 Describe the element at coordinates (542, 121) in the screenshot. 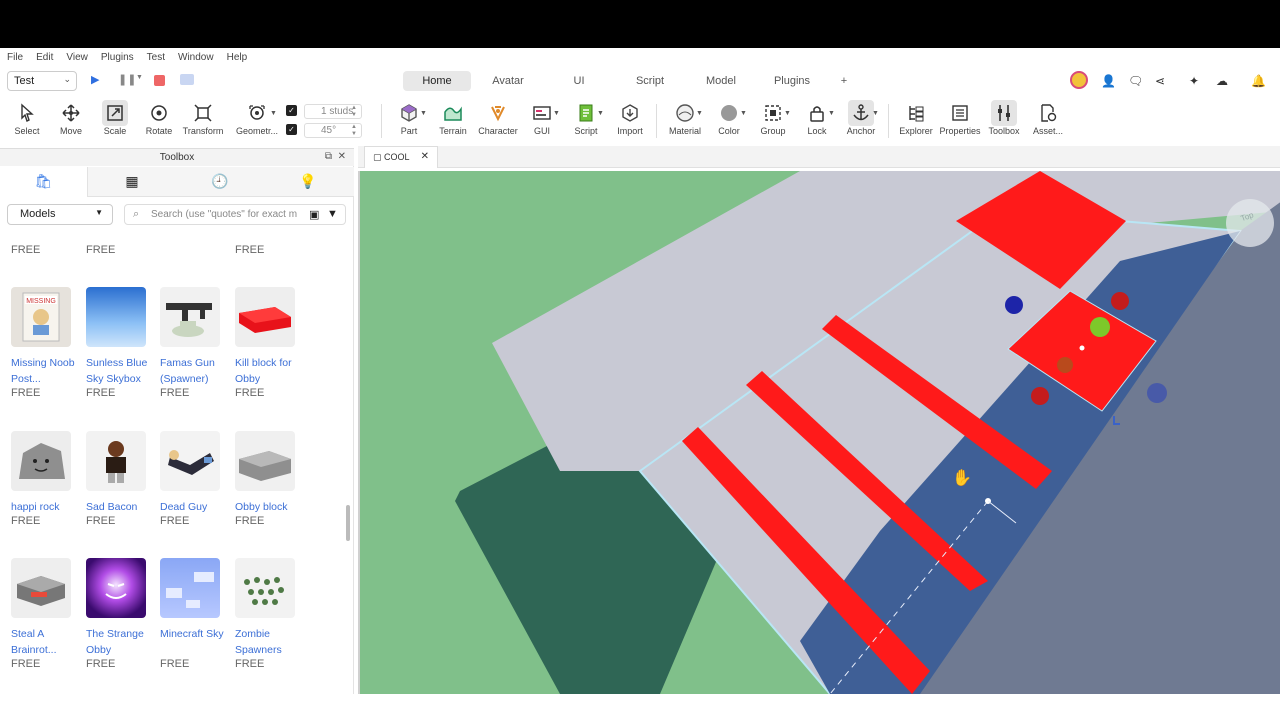

I see `gui-tool: GUI` at that location.